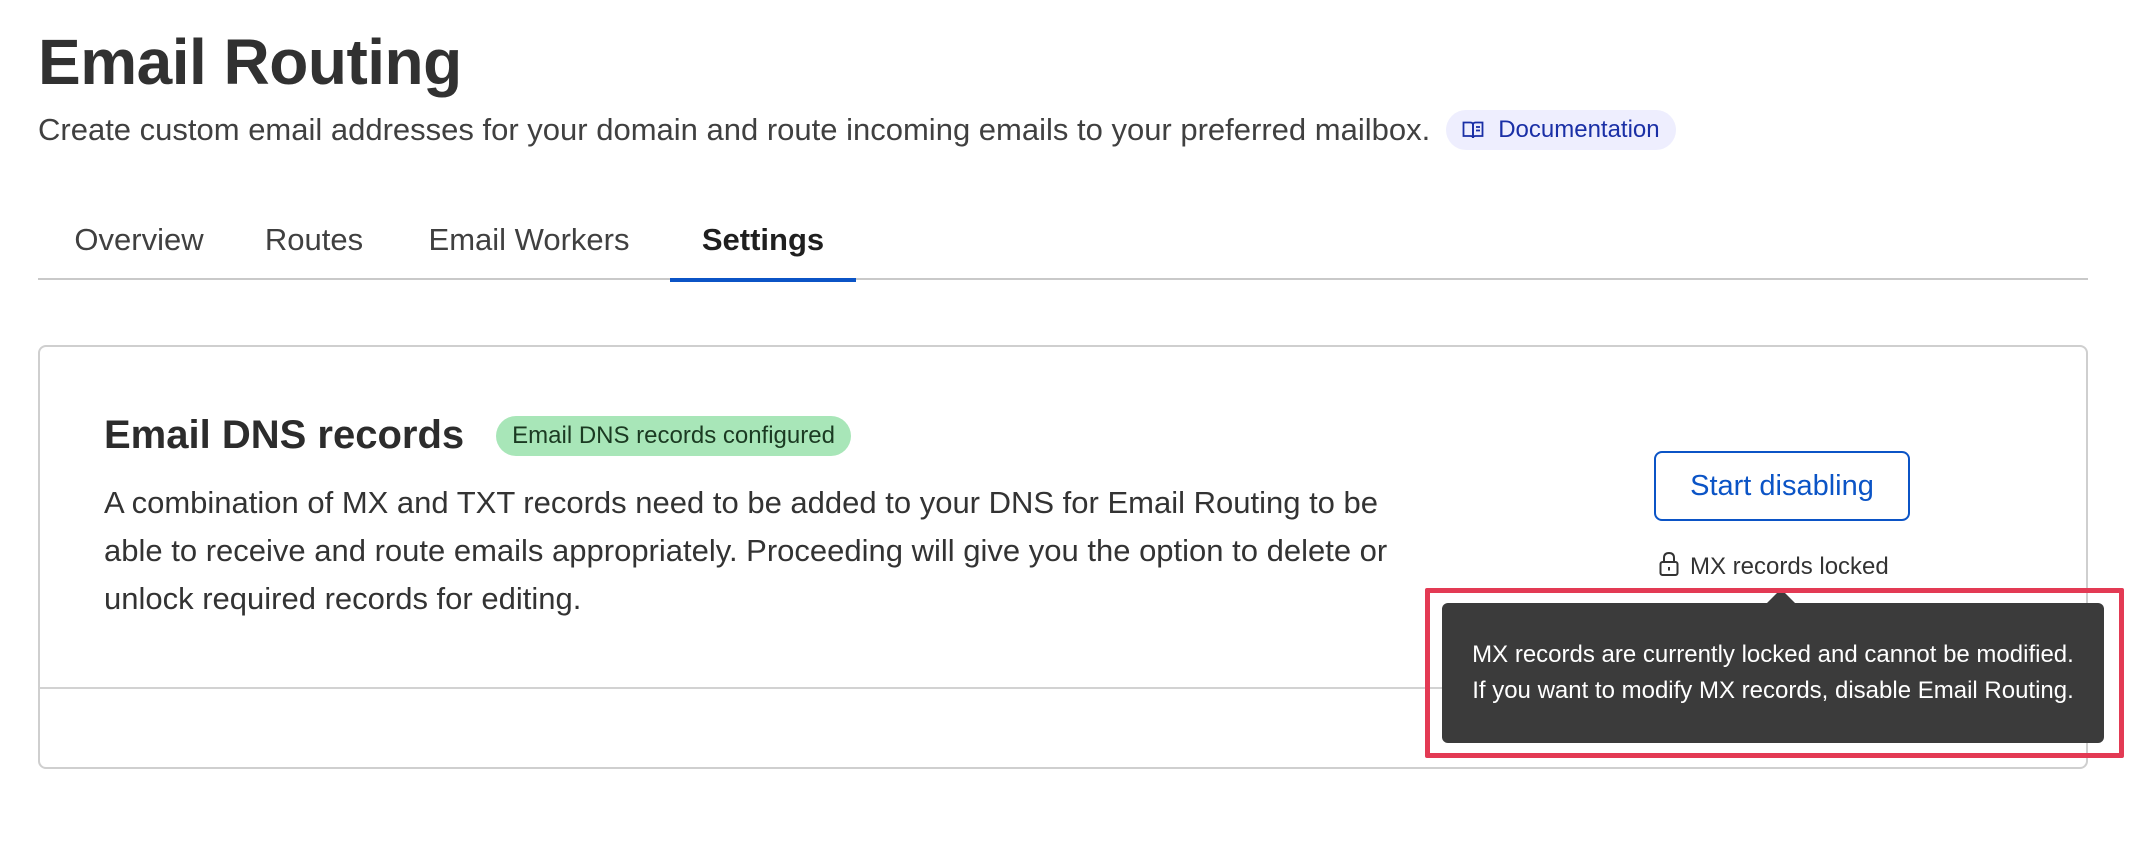  What do you see at coordinates (1782, 486) in the screenshot?
I see `start-disabling-button: Start disabling` at bounding box center [1782, 486].